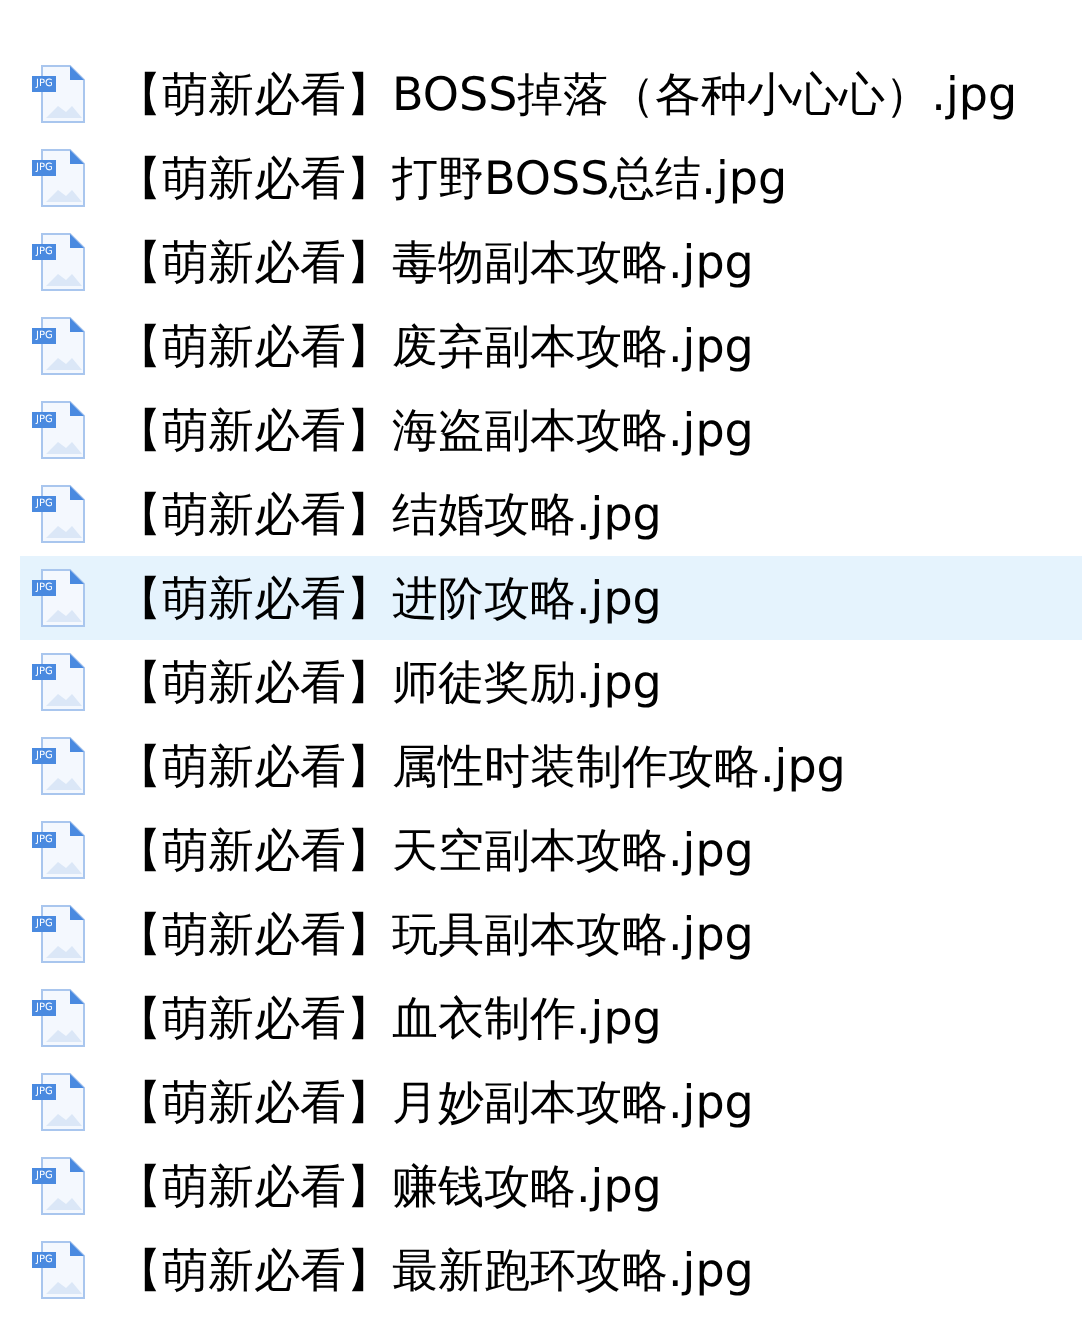 The width and height of the screenshot is (1082, 1328). I want to click on file-name: 【萌新必看】废弃副本攻略.jpg, so click(435, 348).